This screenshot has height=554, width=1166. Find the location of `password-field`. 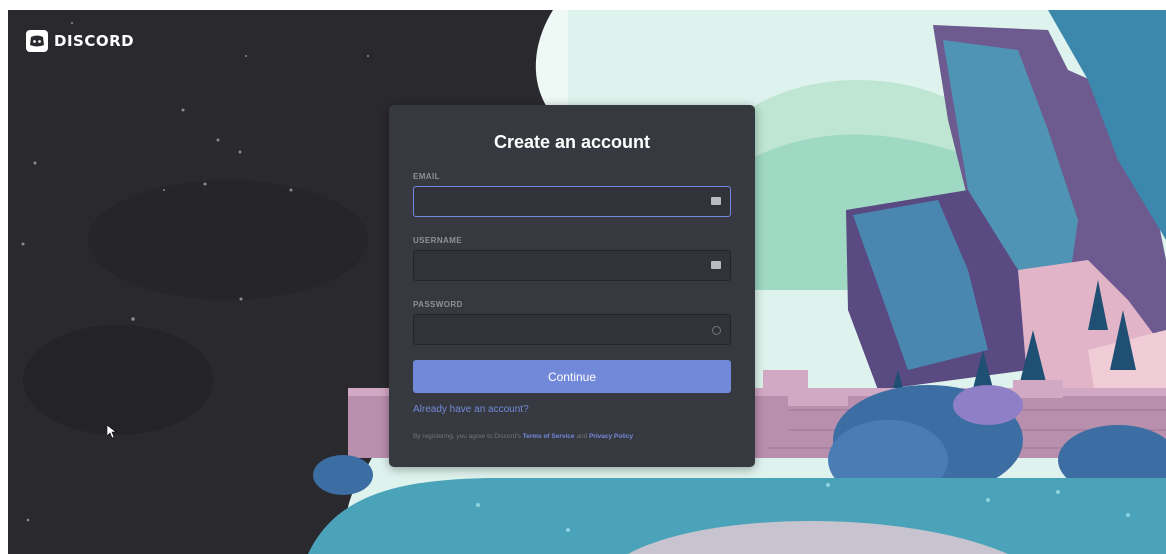

password-field is located at coordinates (572, 329).